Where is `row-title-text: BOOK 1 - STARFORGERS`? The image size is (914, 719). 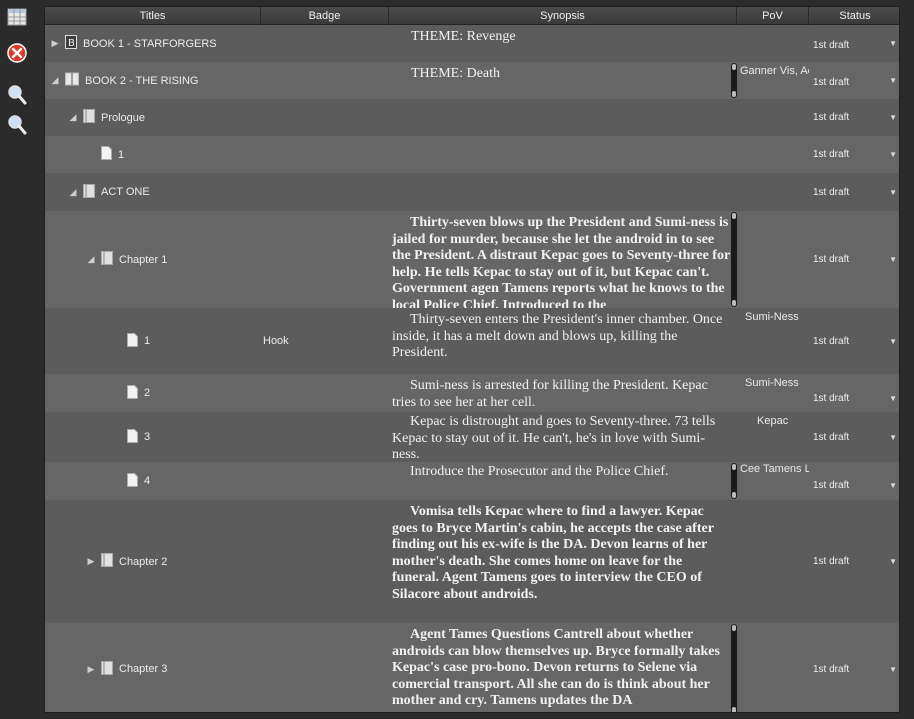
row-title-text: BOOK 1 - STARFORGERS is located at coordinates (150, 43).